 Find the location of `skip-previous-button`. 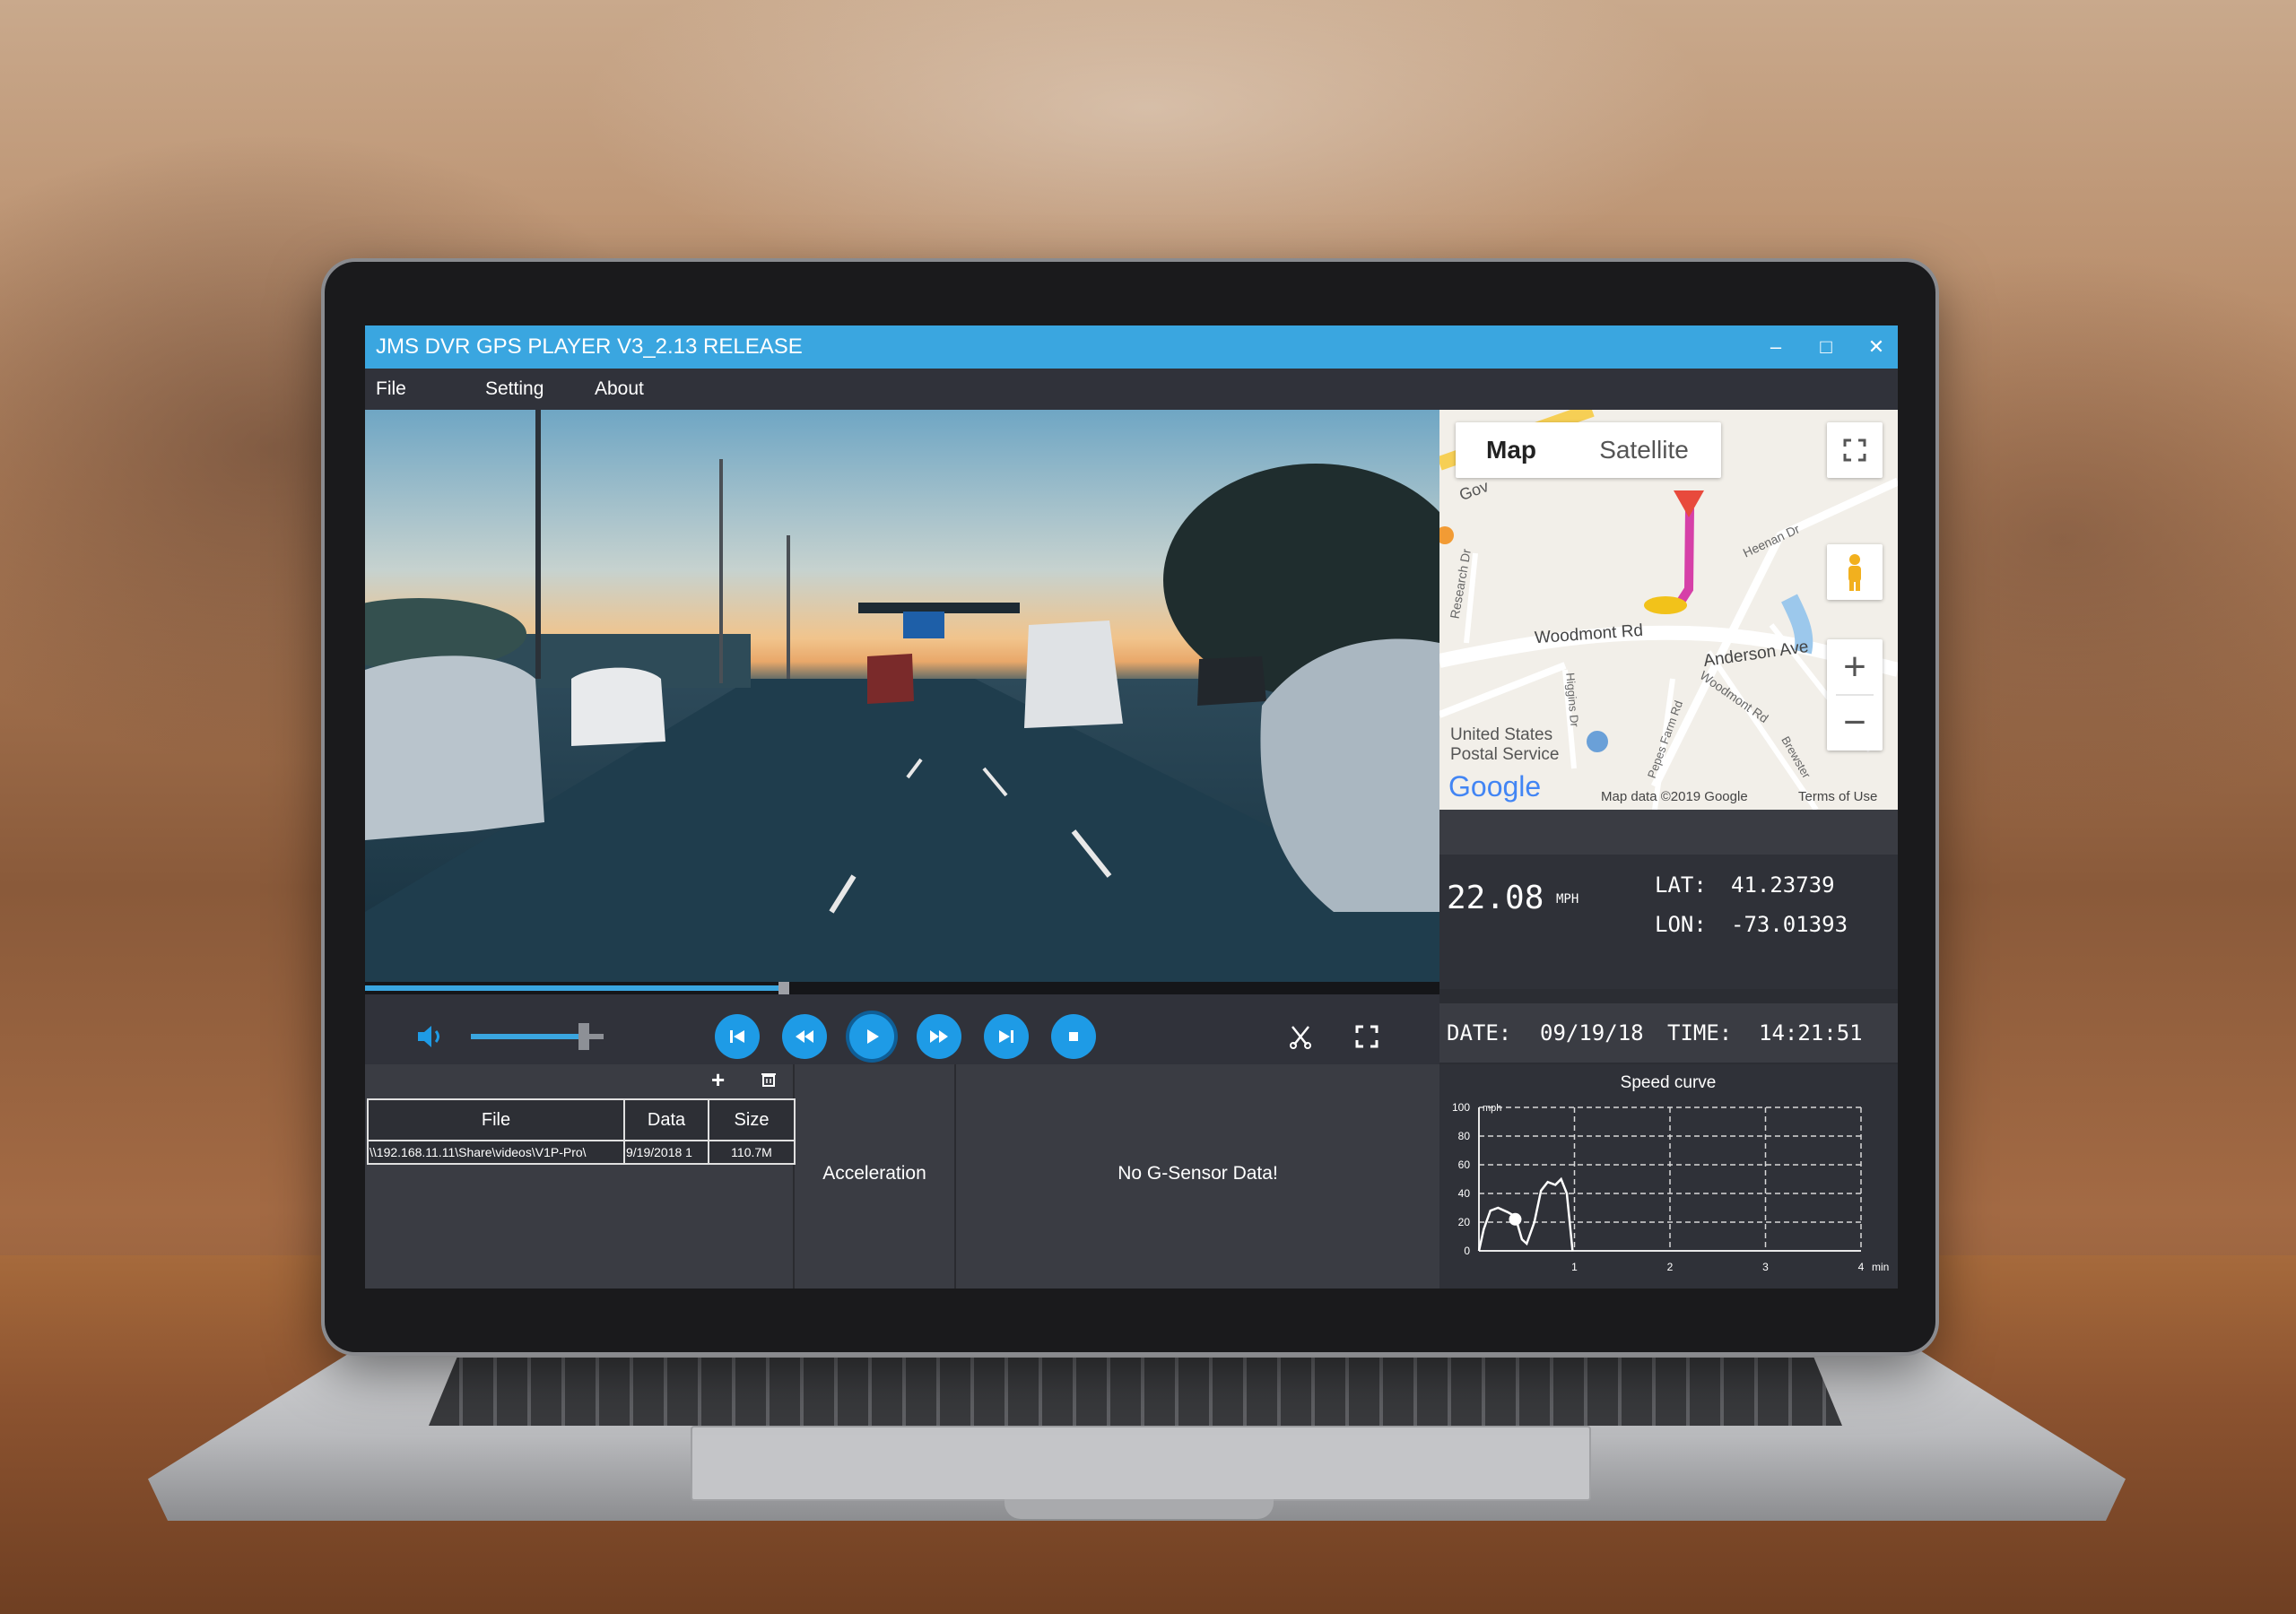

skip-previous-button is located at coordinates (737, 1036).